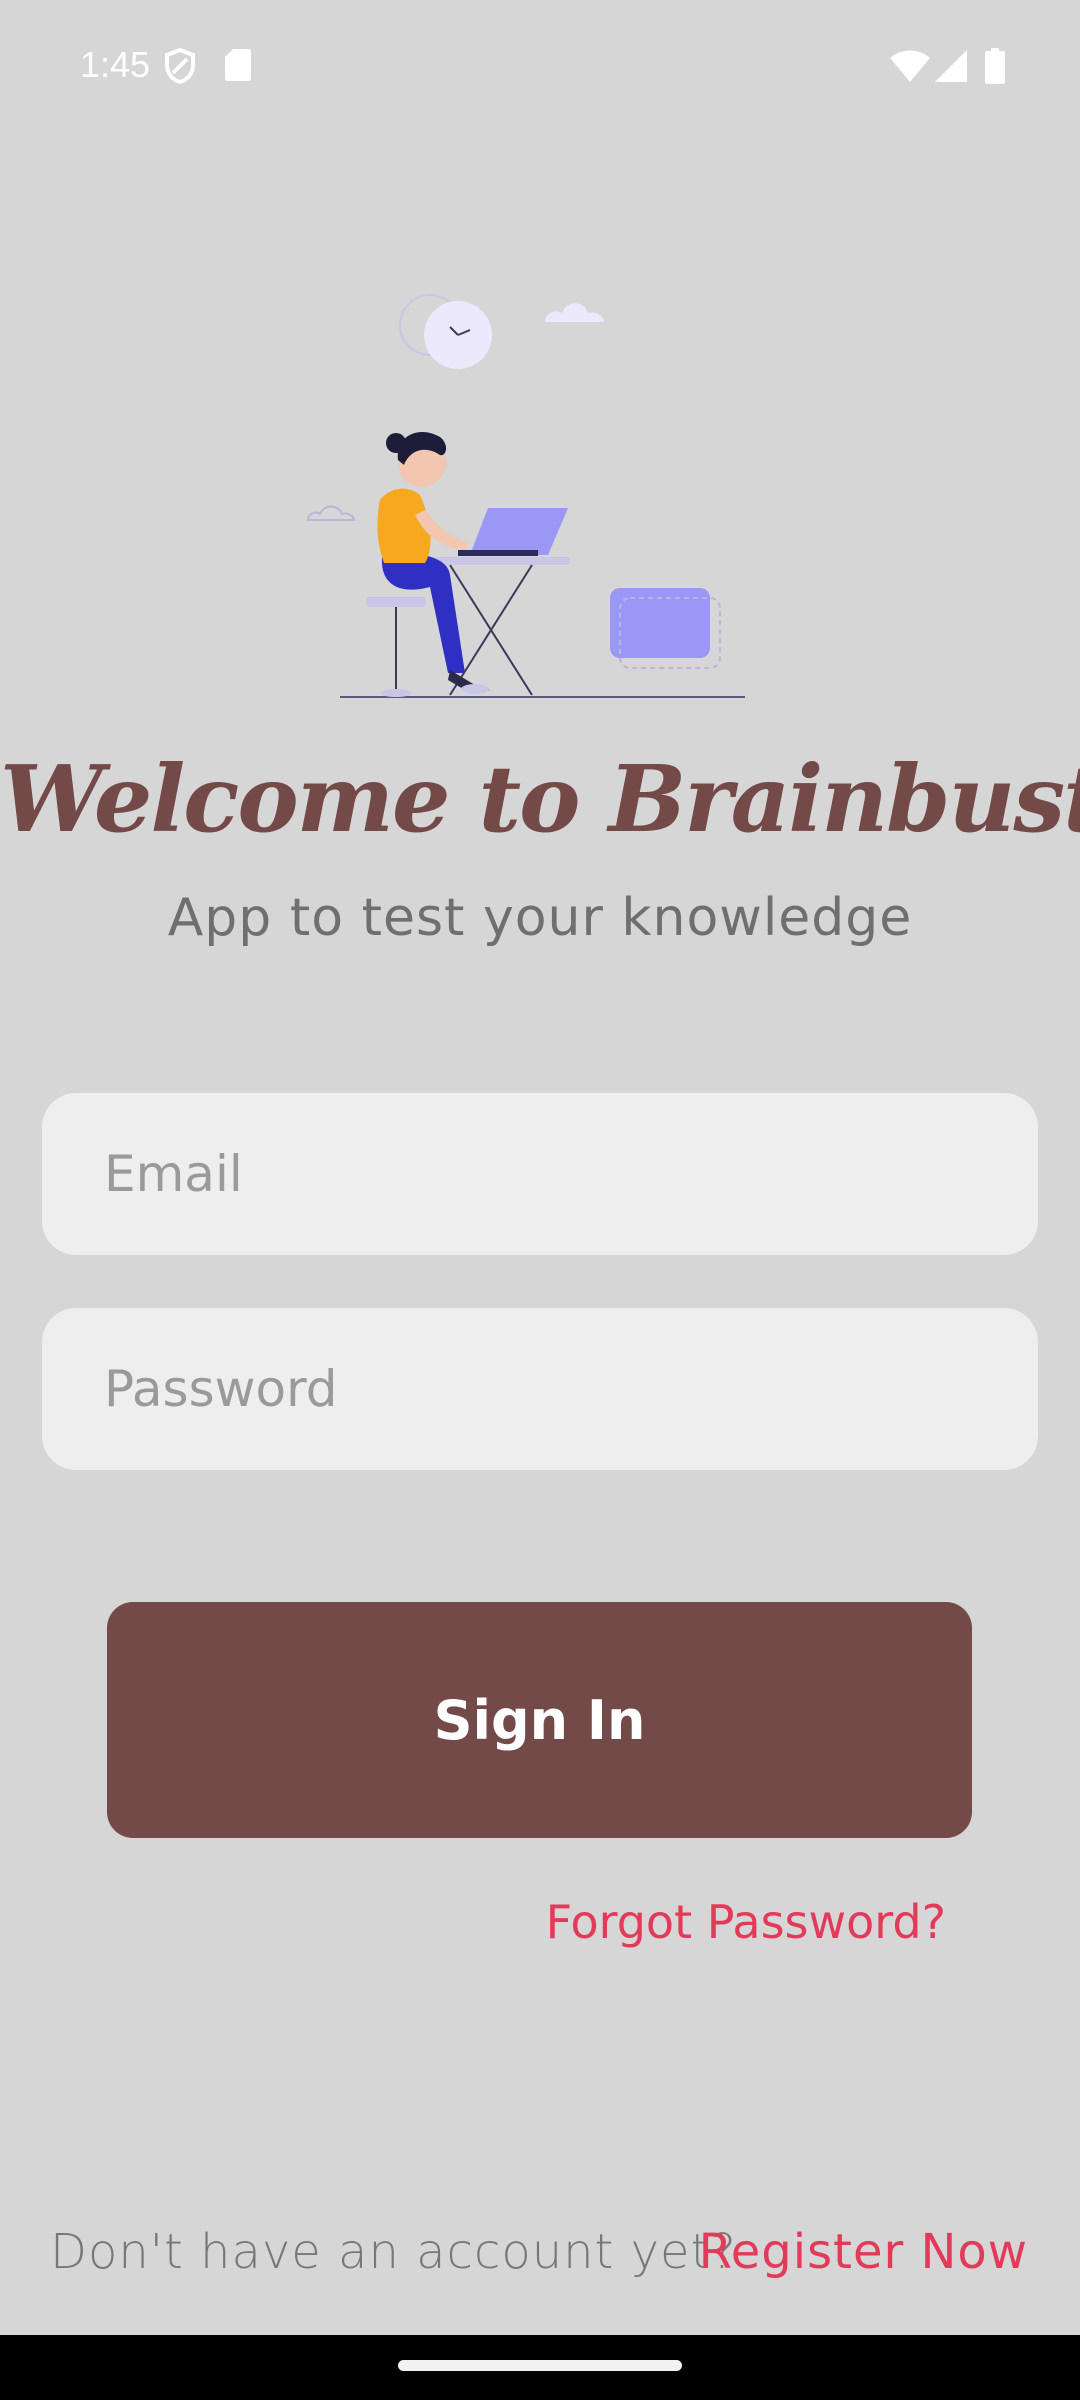 Image resolution: width=1080 pixels, height=2400 pixels. Describe the element at coordinates (910, 68) in the screenshot. I see `wifi-icon` at that location.